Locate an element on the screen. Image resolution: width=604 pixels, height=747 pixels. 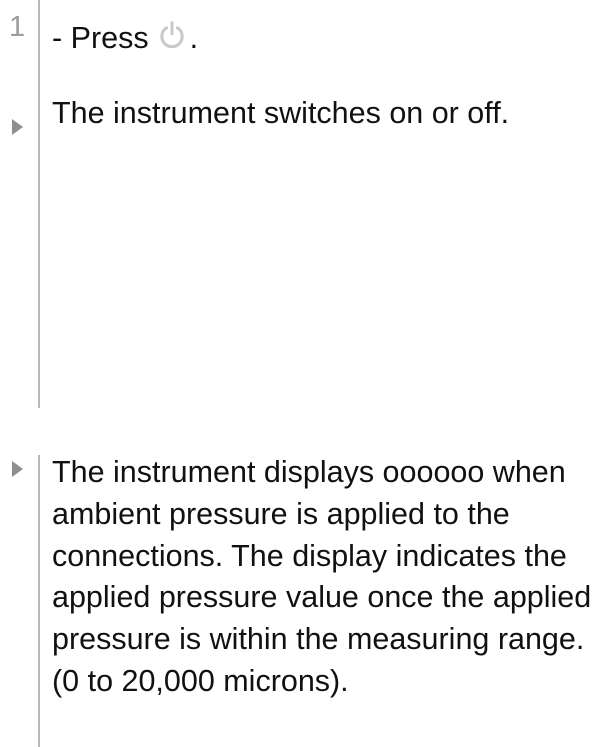
left-margin-rule is located at coordinates (39, 204).